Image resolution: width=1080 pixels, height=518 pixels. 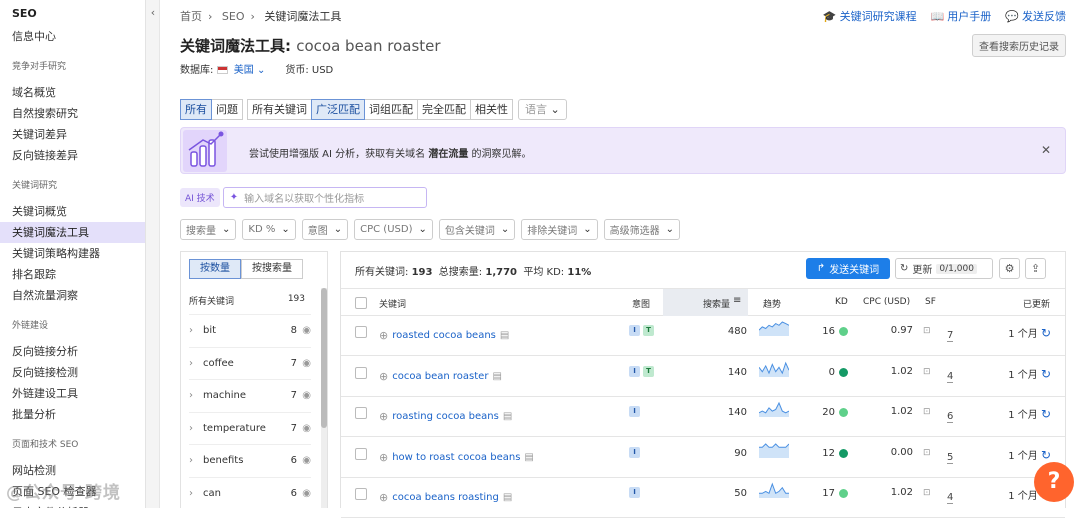 What do you see at coordinates (196, 109) in the screenshot?
I see `tab-all: 所有` at bounding box center [196, 109].